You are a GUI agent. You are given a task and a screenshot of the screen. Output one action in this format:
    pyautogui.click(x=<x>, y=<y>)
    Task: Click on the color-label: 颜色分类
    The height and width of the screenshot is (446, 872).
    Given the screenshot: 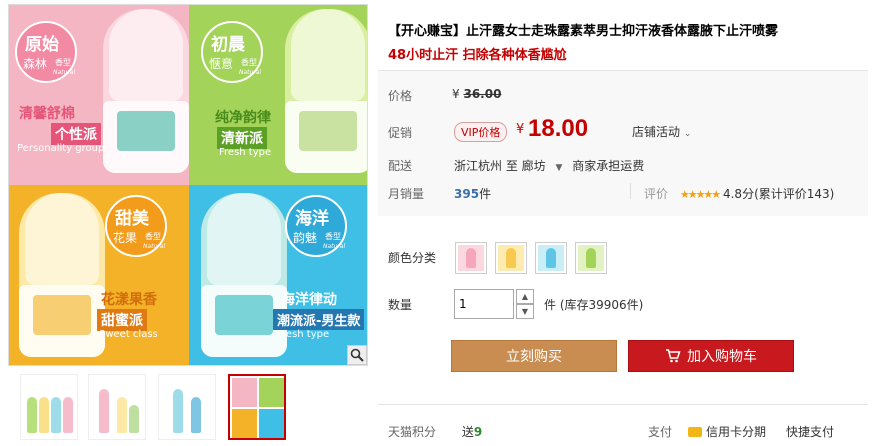 What is the action you would take?
    pyautogui.click(x=412, y=258)
    